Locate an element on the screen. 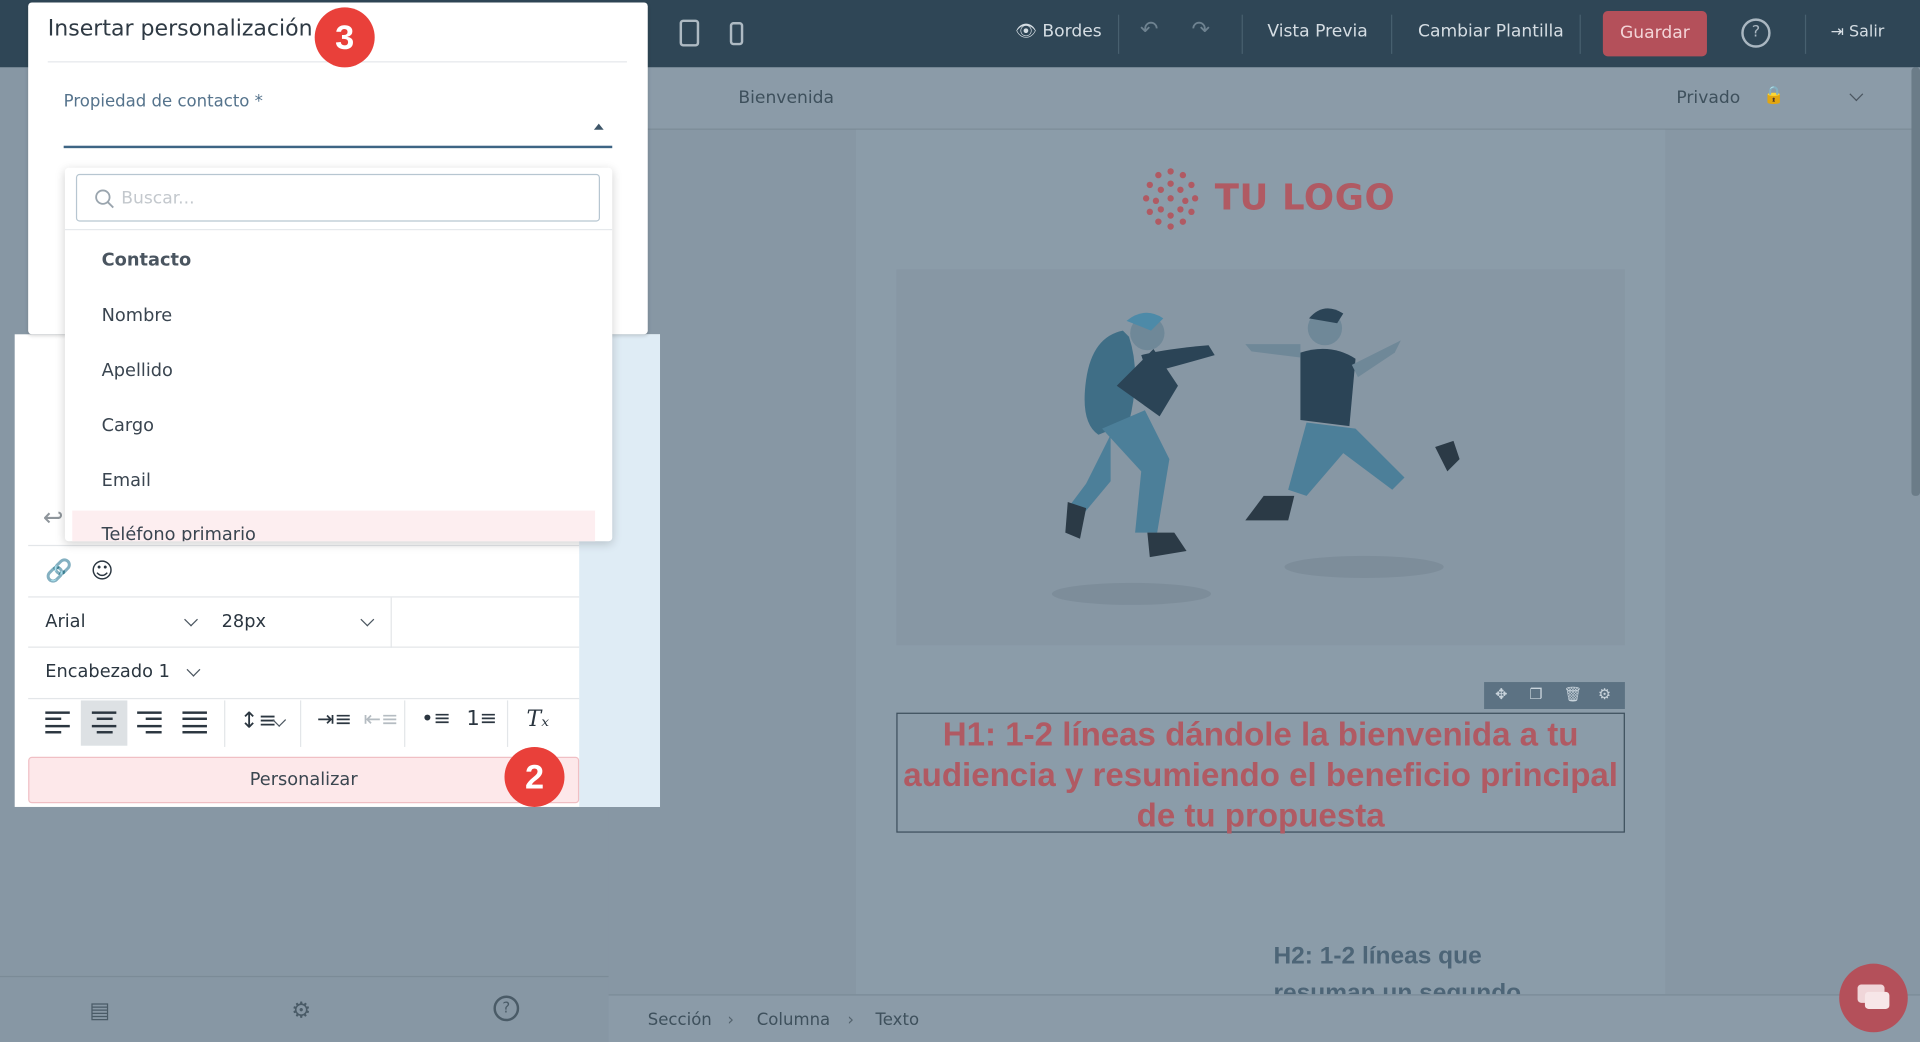  editor-row-font: Arial 28px is located at coordinates (304, 622).